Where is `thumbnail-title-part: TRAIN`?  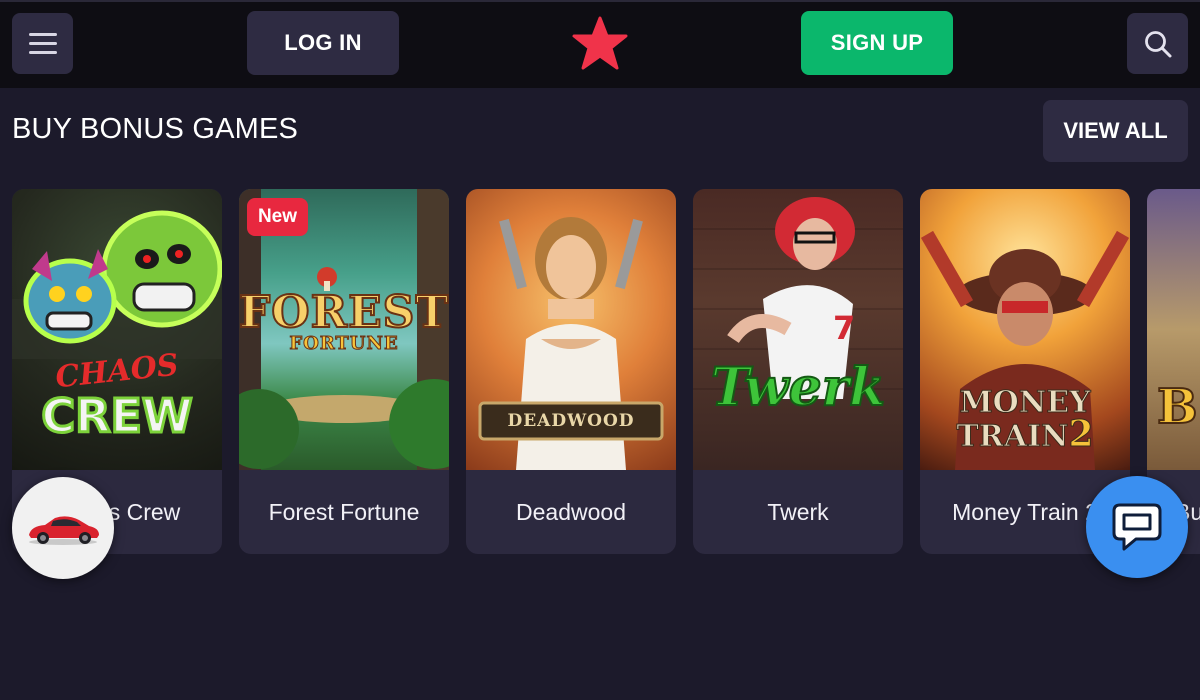 thumbnail-title-part: TRAIN is located at coordinates (1012, 437).